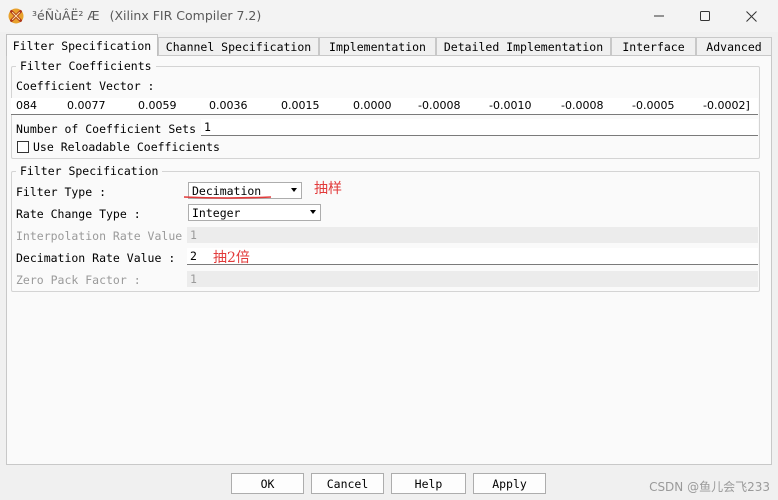 This screenshot has height=500, width=778. What do you see at coordinates (372, 105) in the screenshot?
I see `coef-value: 0.0000` at bounding box center [372, 105].